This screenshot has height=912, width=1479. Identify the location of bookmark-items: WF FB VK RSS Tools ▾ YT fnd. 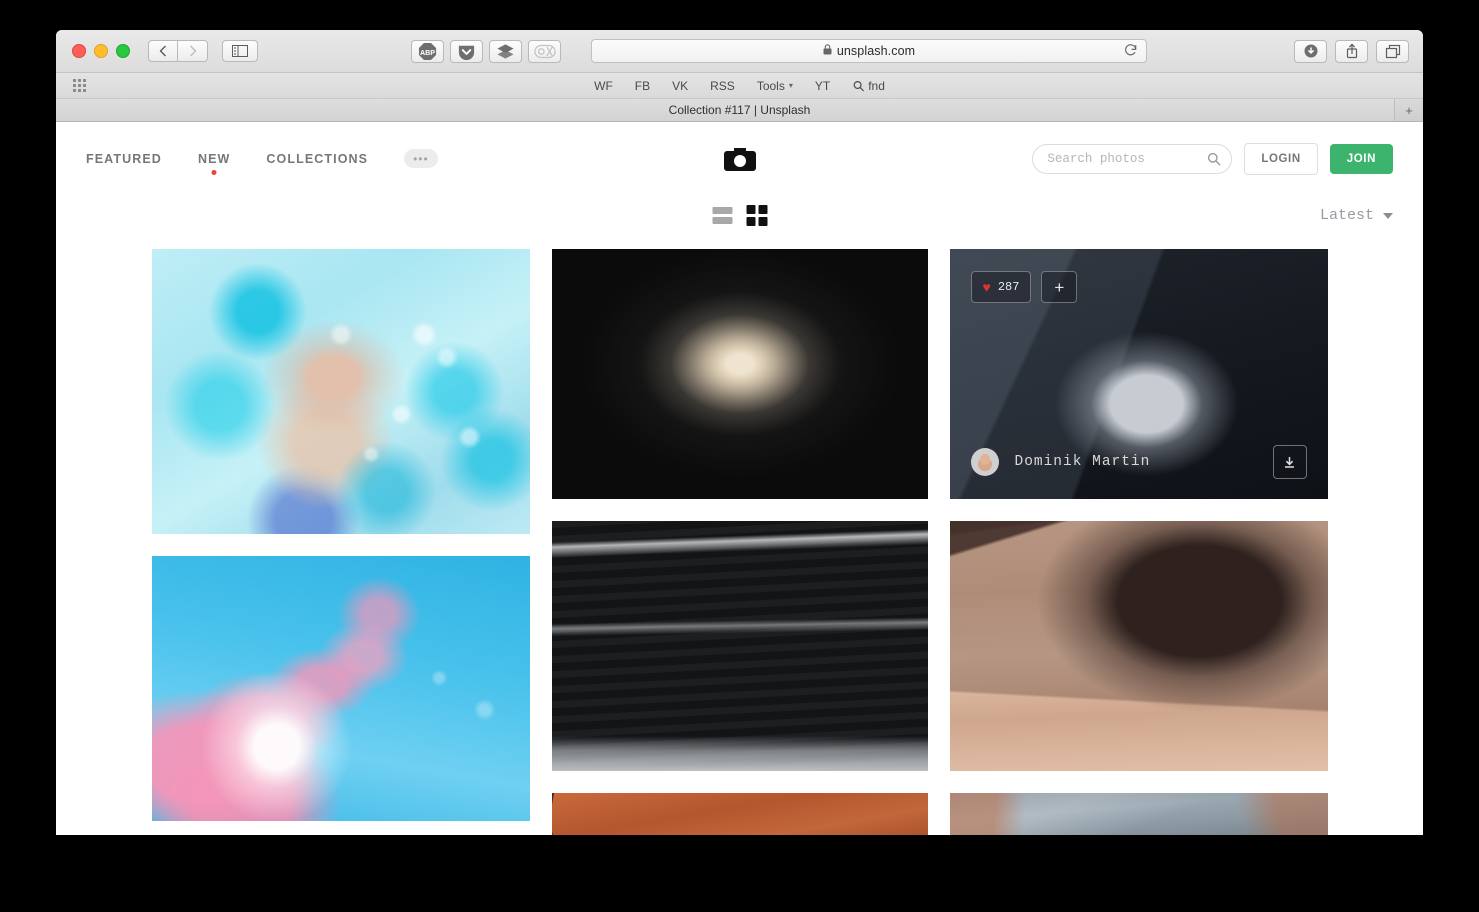
(739, 86).